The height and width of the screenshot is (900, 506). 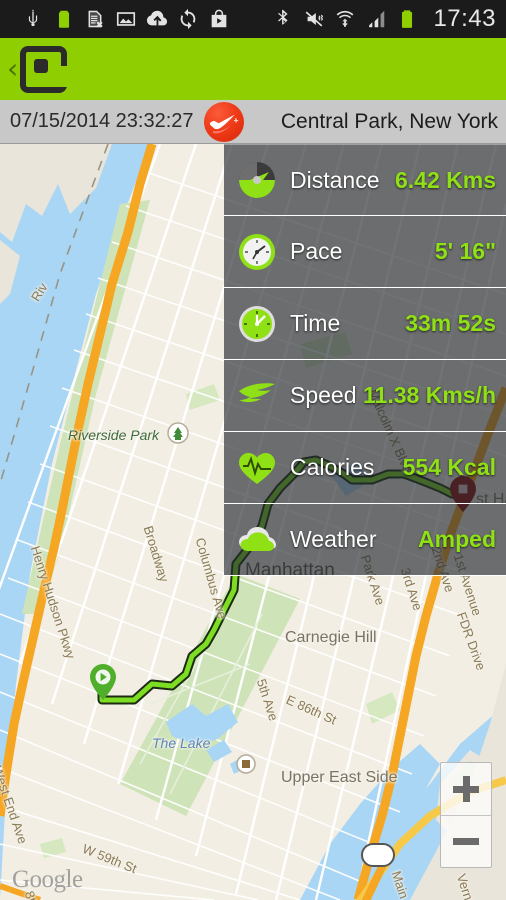 What do you see at coordinates (54, 26) in the screenshot?
I see `battery-charging-icon: 100%` at bounding box center [54, 26].